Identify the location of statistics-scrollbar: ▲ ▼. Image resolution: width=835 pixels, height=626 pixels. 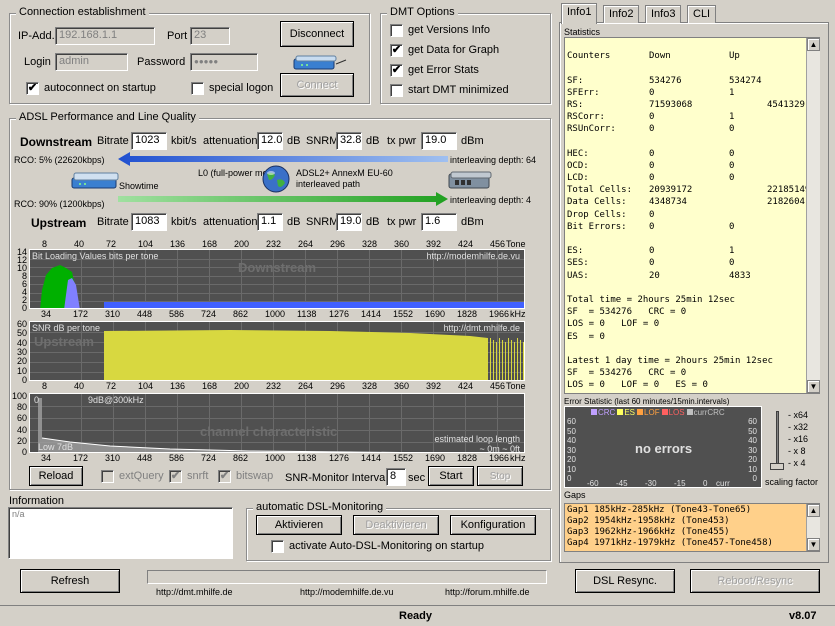
(813, 215).